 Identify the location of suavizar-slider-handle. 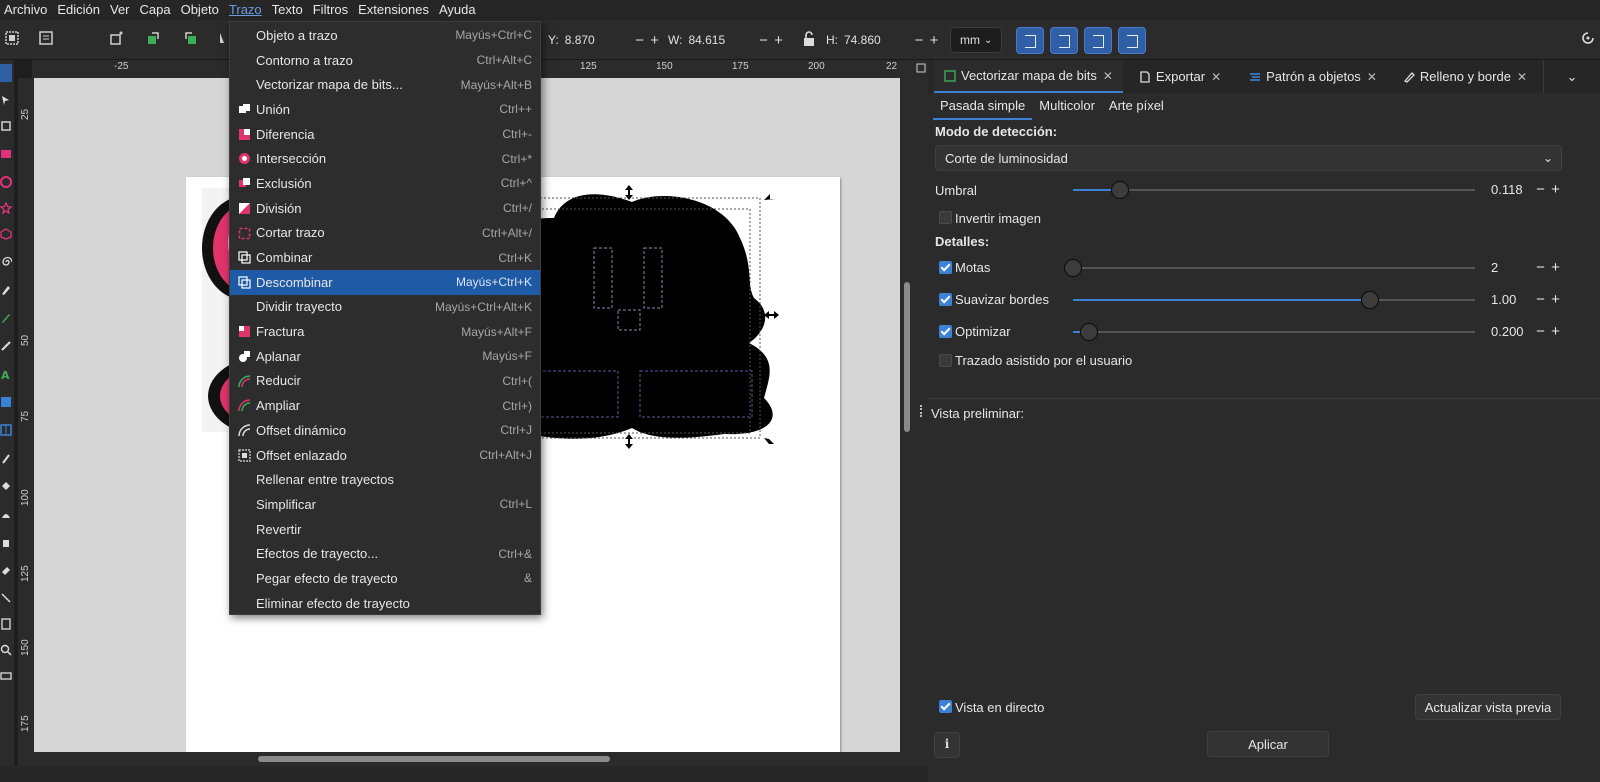
(1370, 300).